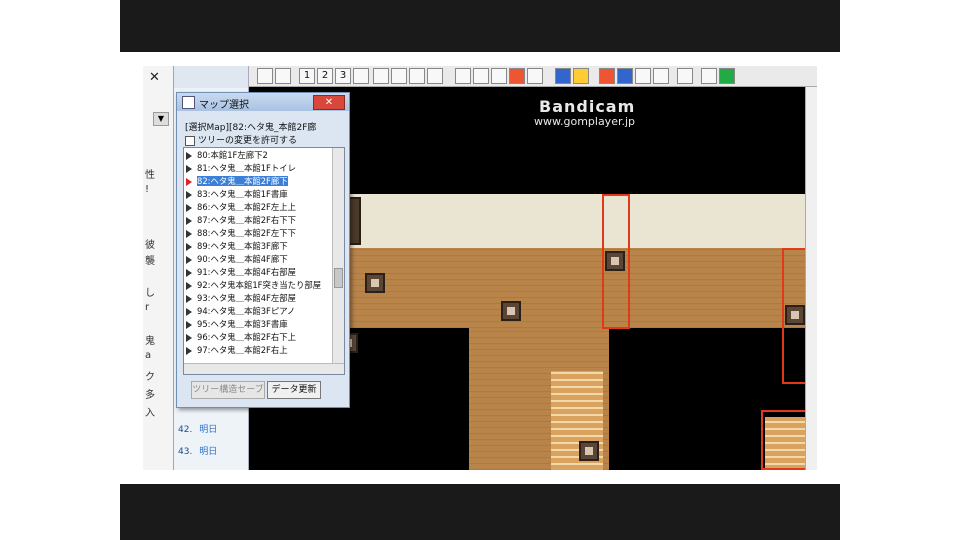  I want to click on event-layer-icon, so click(361, 76).